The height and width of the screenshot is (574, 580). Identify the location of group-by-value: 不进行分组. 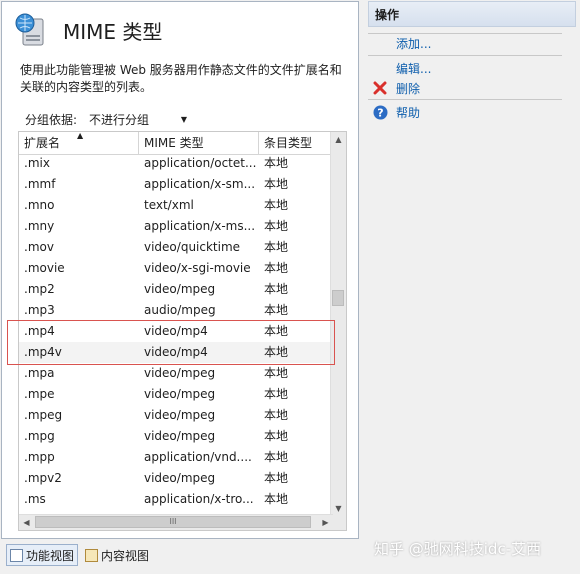
(119, 119).